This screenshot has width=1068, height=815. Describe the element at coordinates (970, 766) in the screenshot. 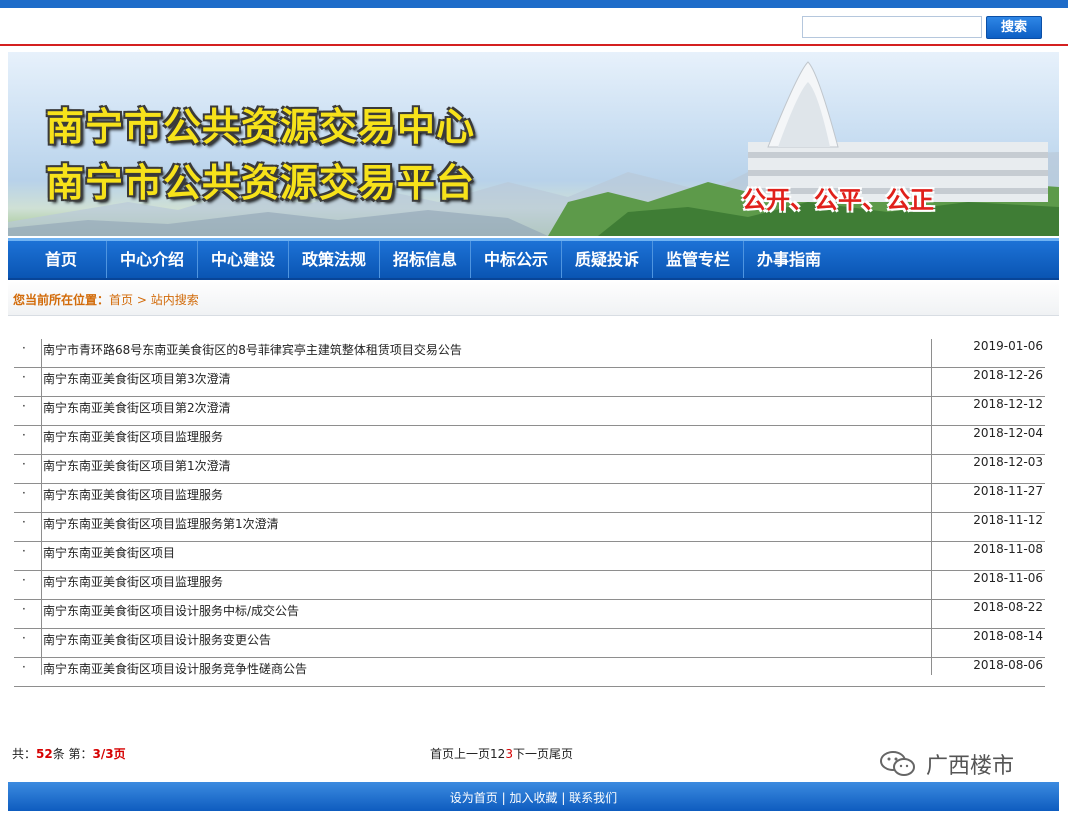

I see `watermark-text: 广西楼市` at that location.